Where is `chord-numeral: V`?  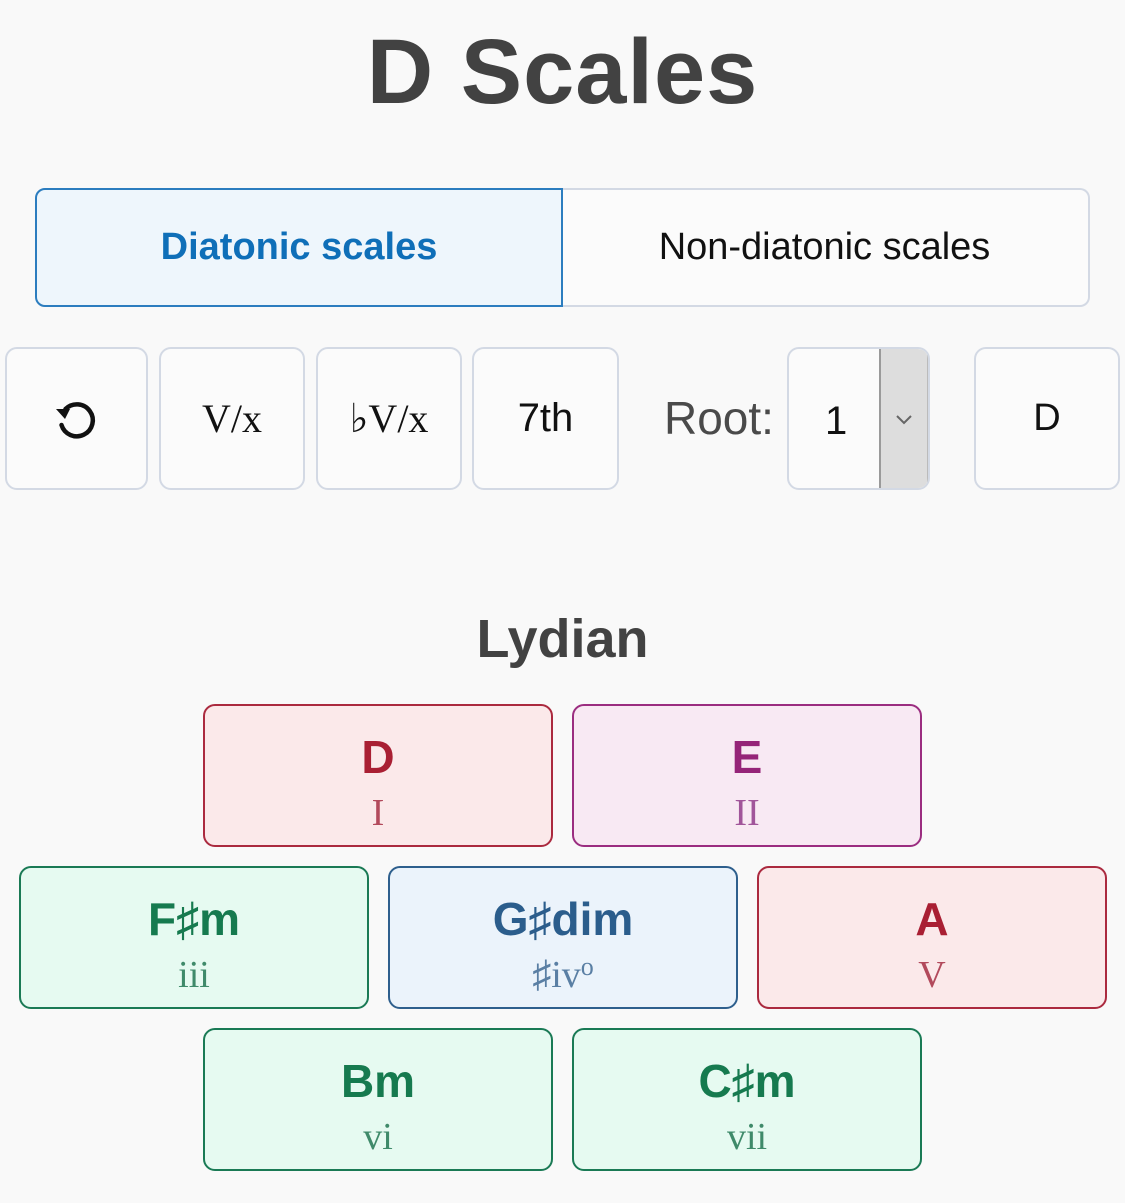 chord-numeral: V is located at coordinates (932, 975).